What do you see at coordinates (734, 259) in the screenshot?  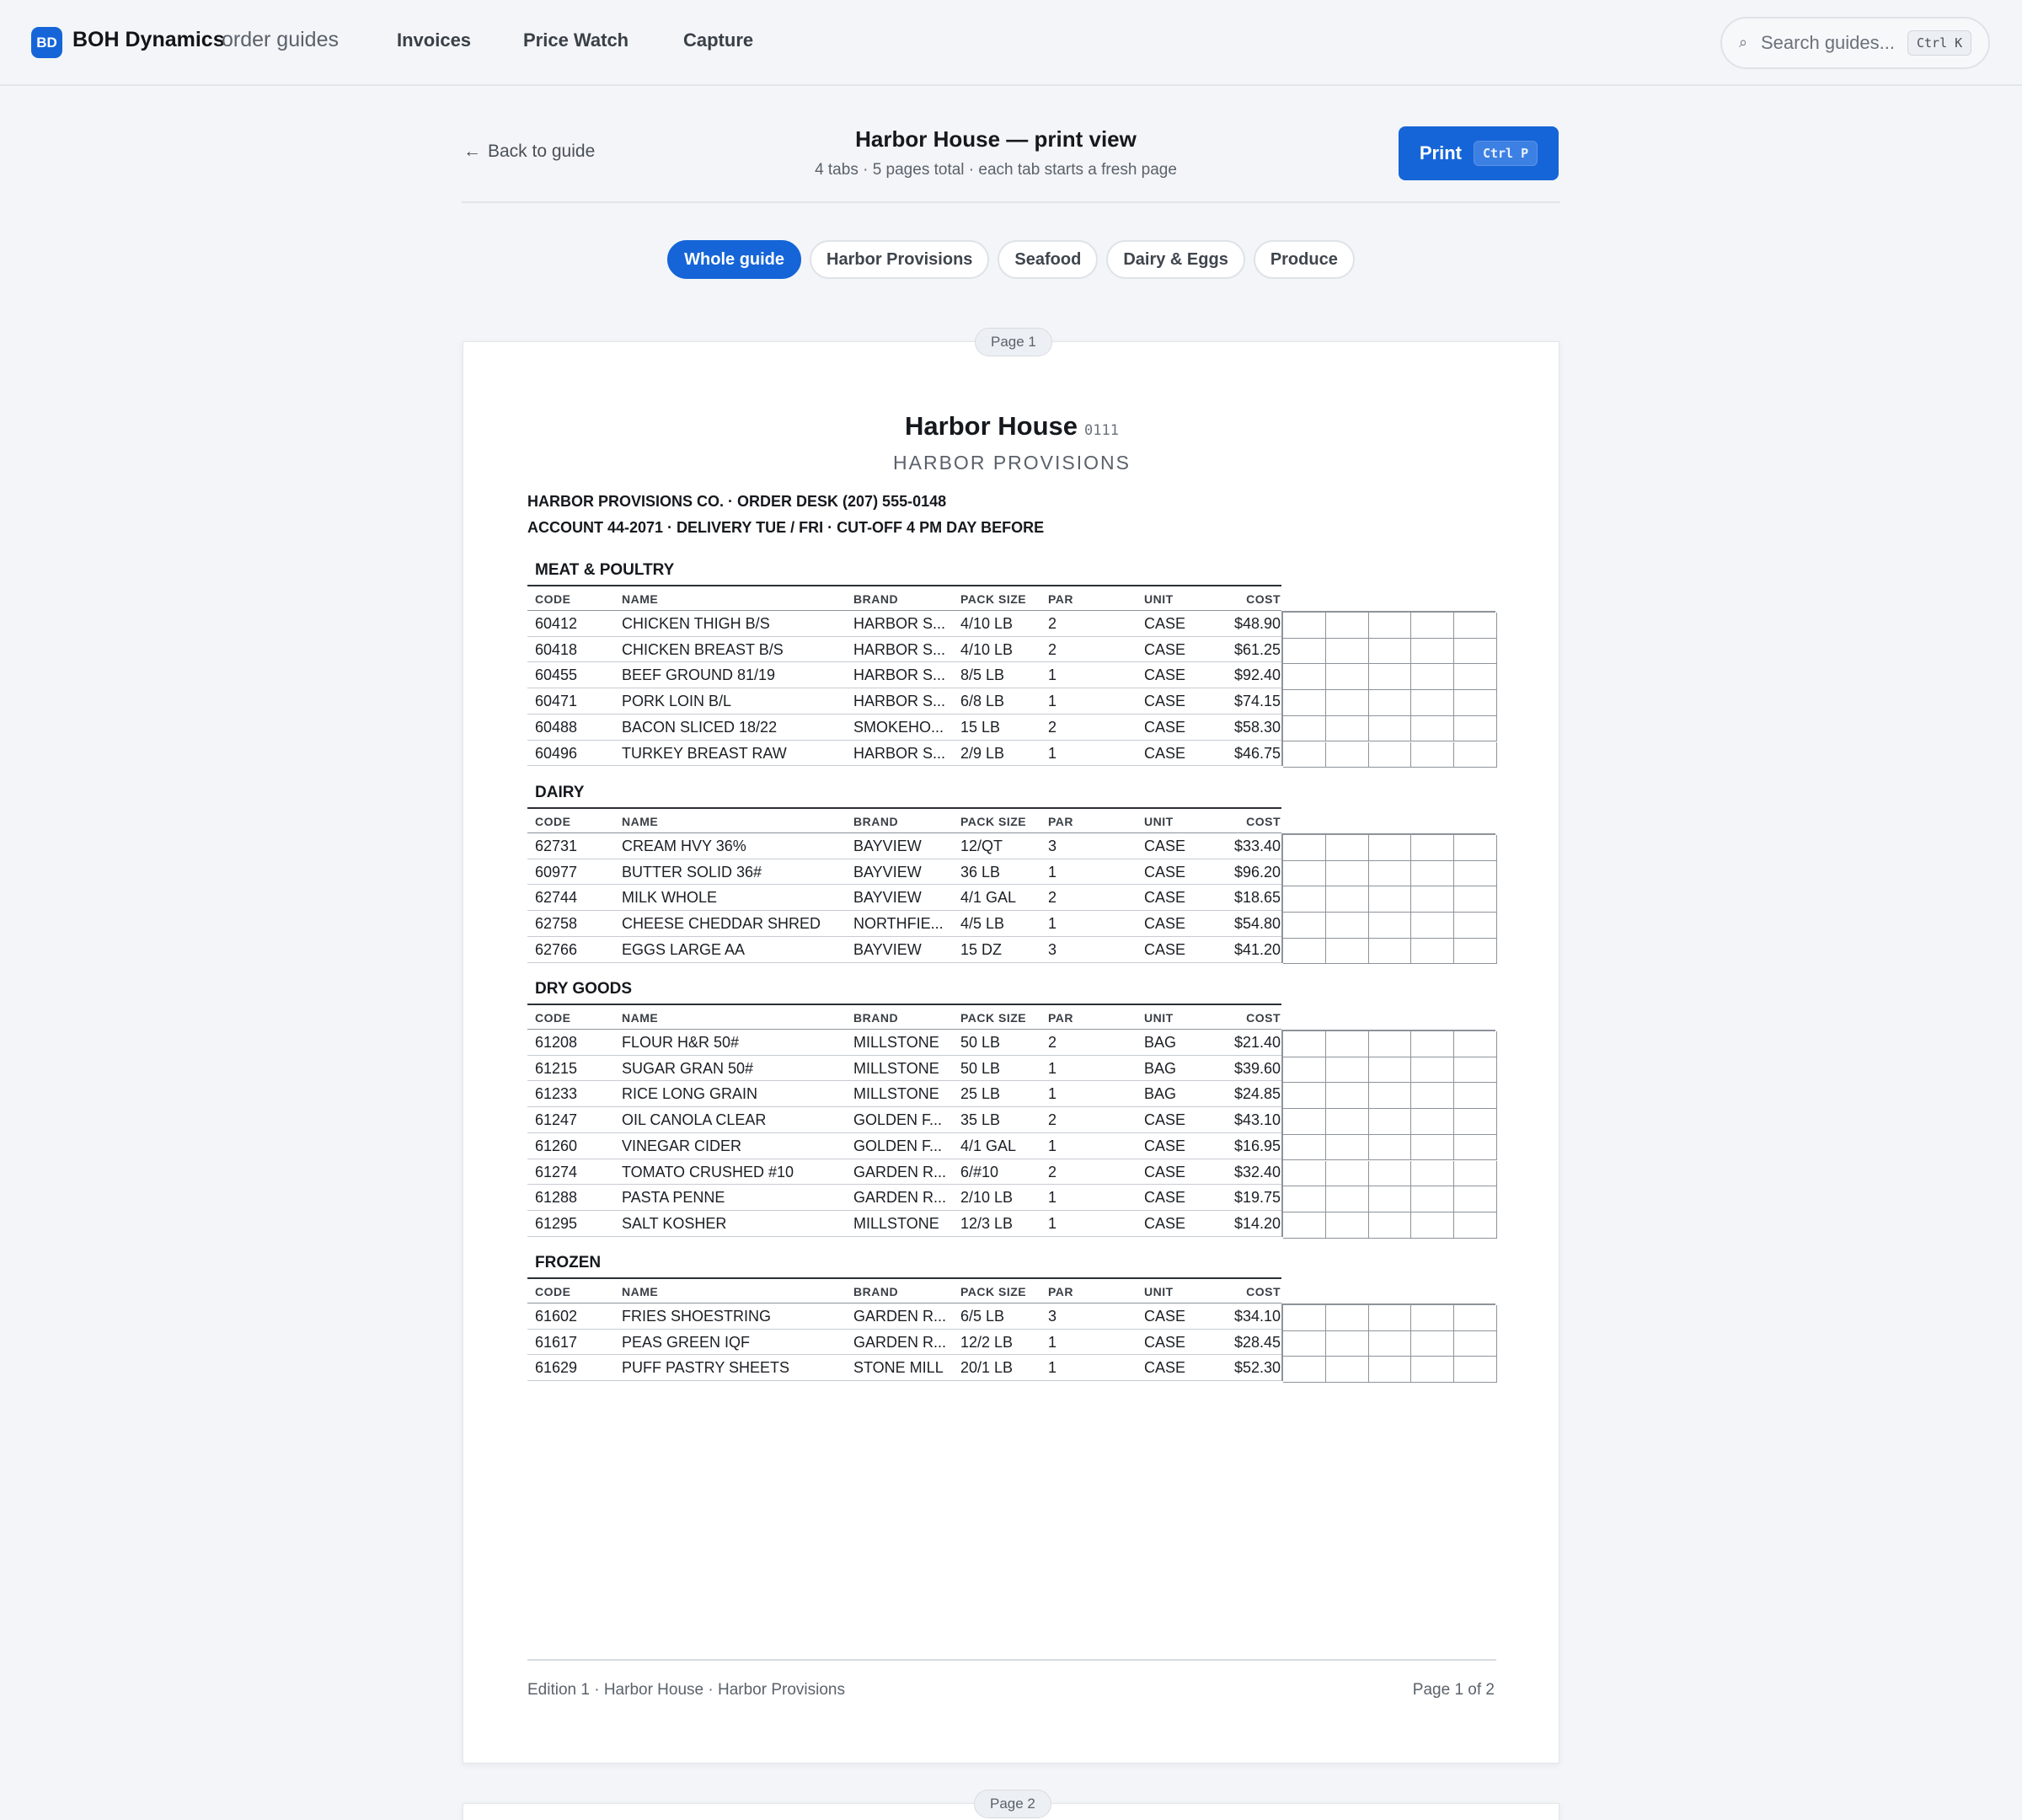 I see `tab-whole-guide: Whole guide` at bounding box center [734, 259].